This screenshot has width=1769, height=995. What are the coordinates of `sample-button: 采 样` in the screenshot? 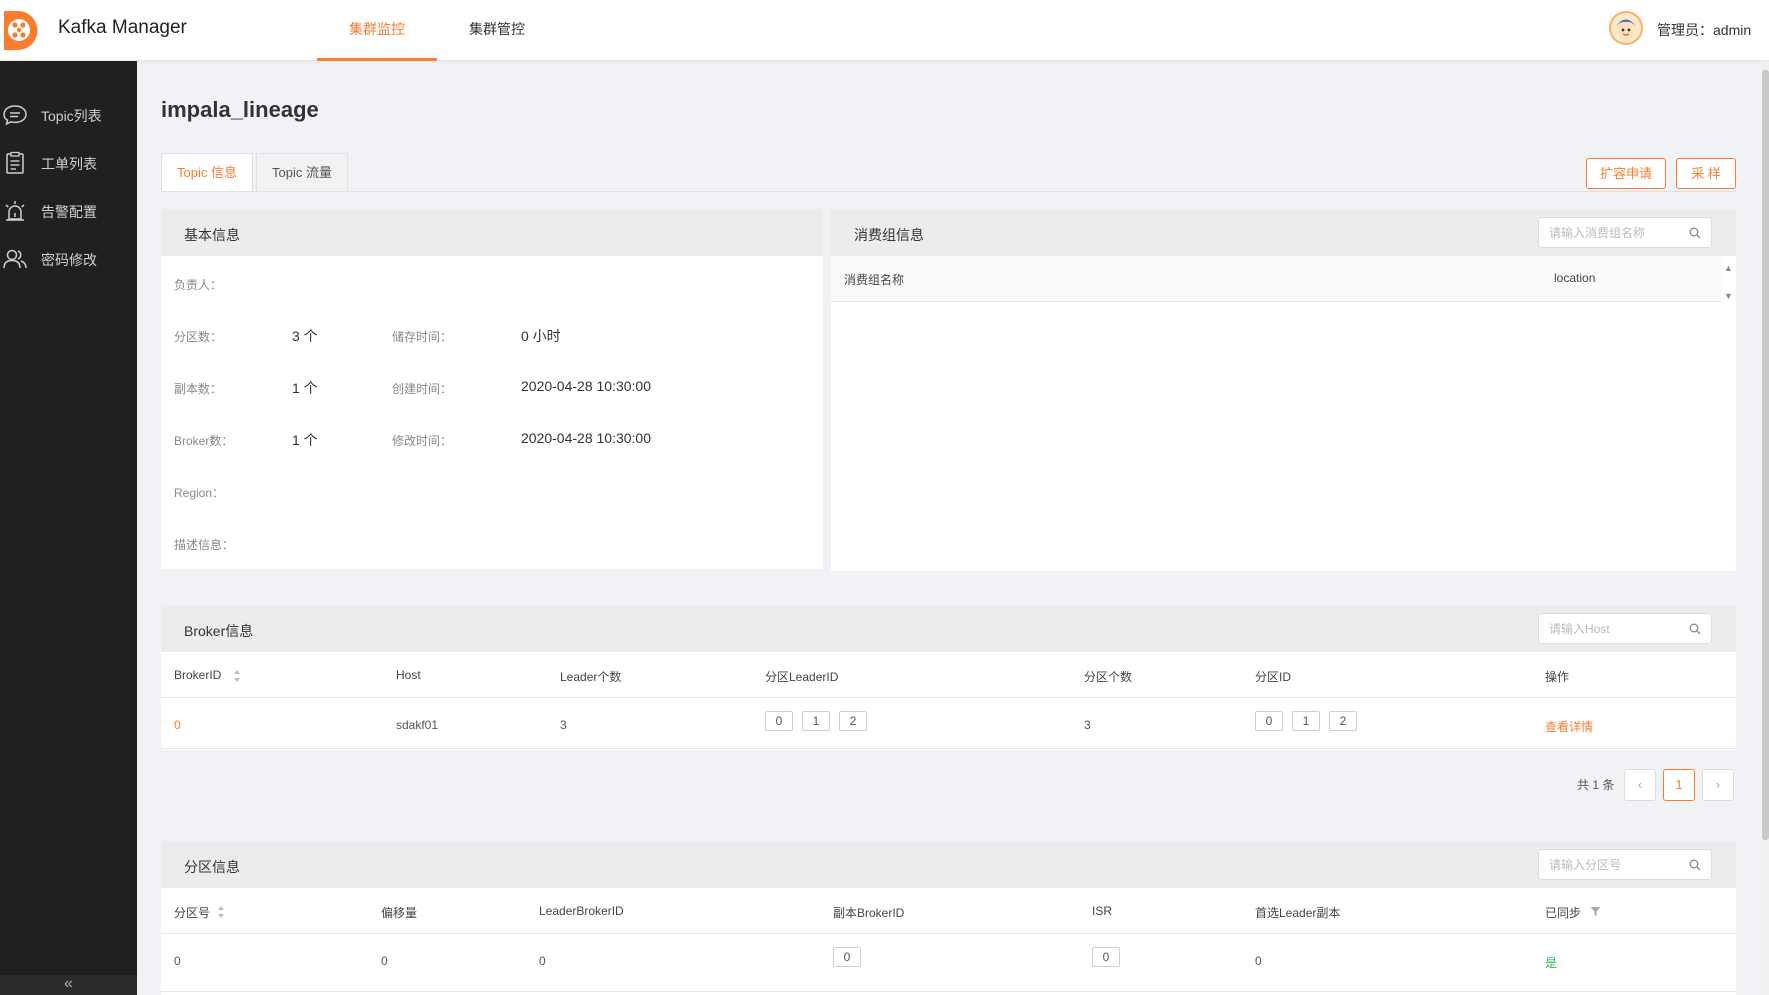 It's located at (1706, 173).